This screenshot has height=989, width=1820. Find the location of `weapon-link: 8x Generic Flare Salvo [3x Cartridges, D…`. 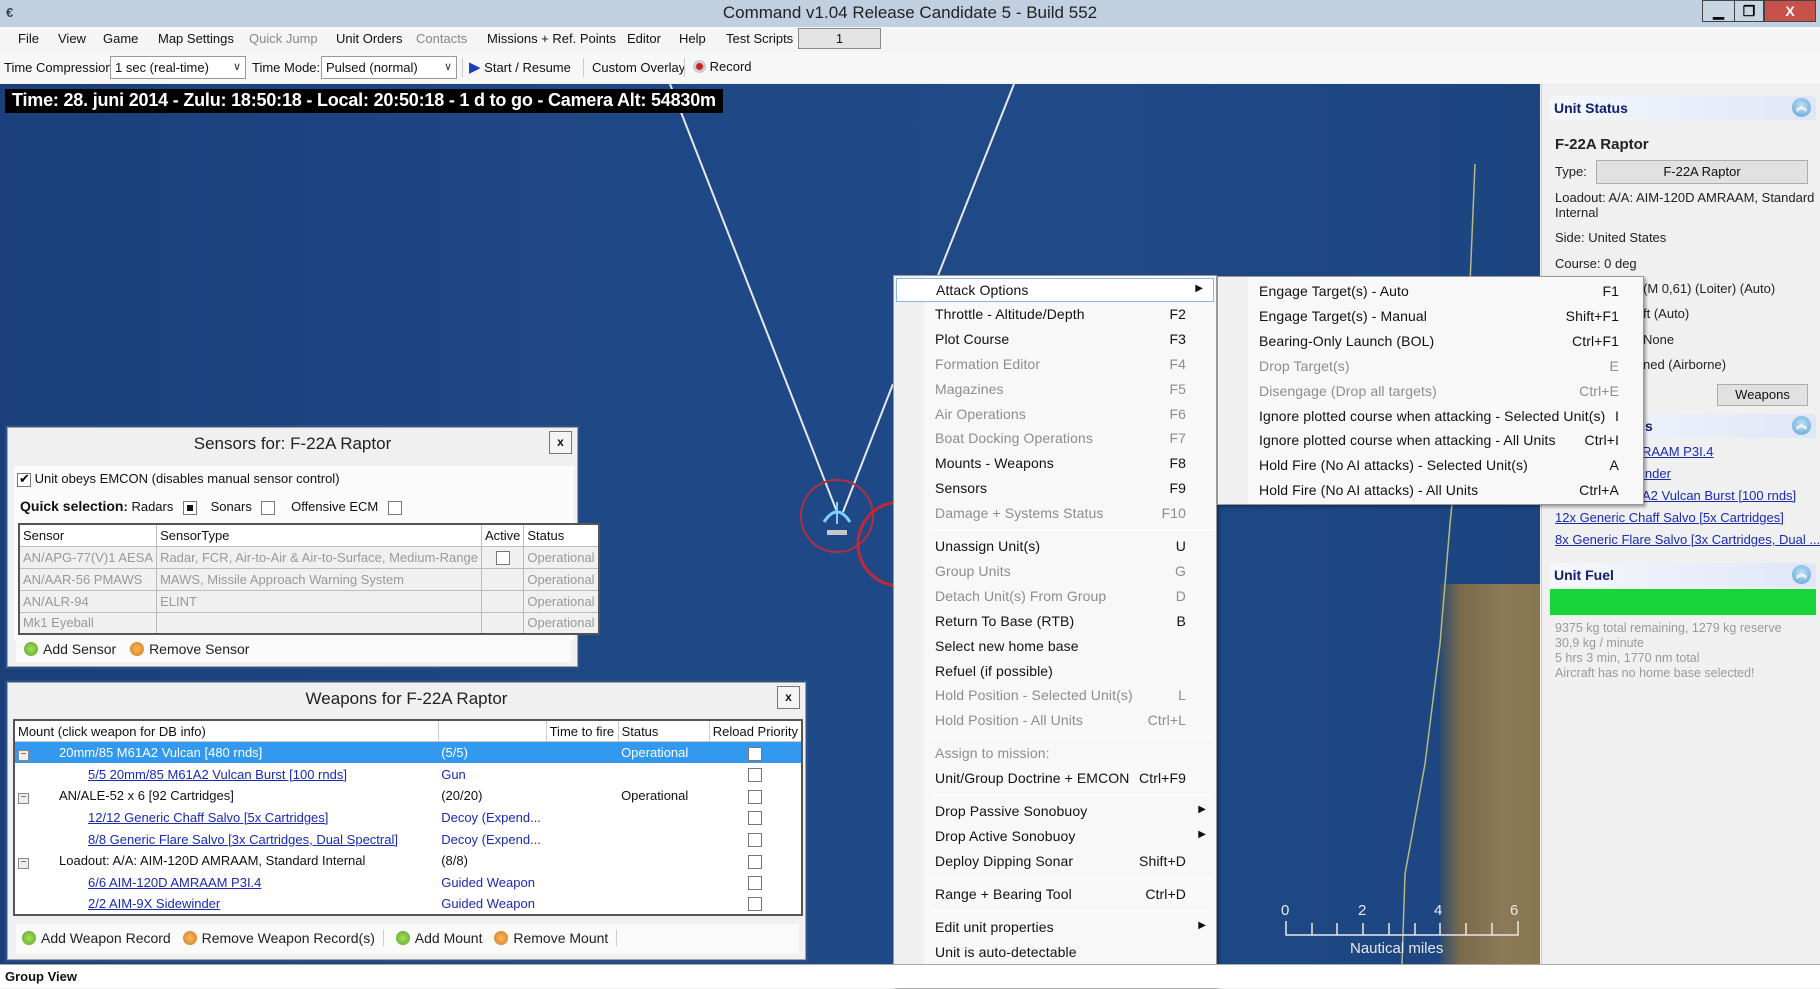

weapon-link: 8x Generic Flare Salvo [3x Cartridges, D… is located at coordinates (1687, 539).